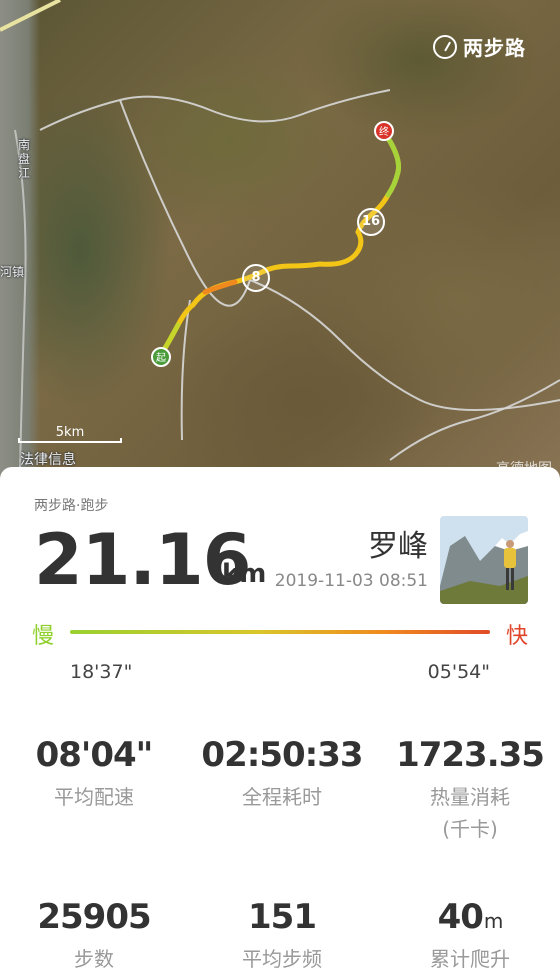 The height and width of the screenshot is (975, 560). I want to click on pace-slow-label: 慢, so click(43, 636).